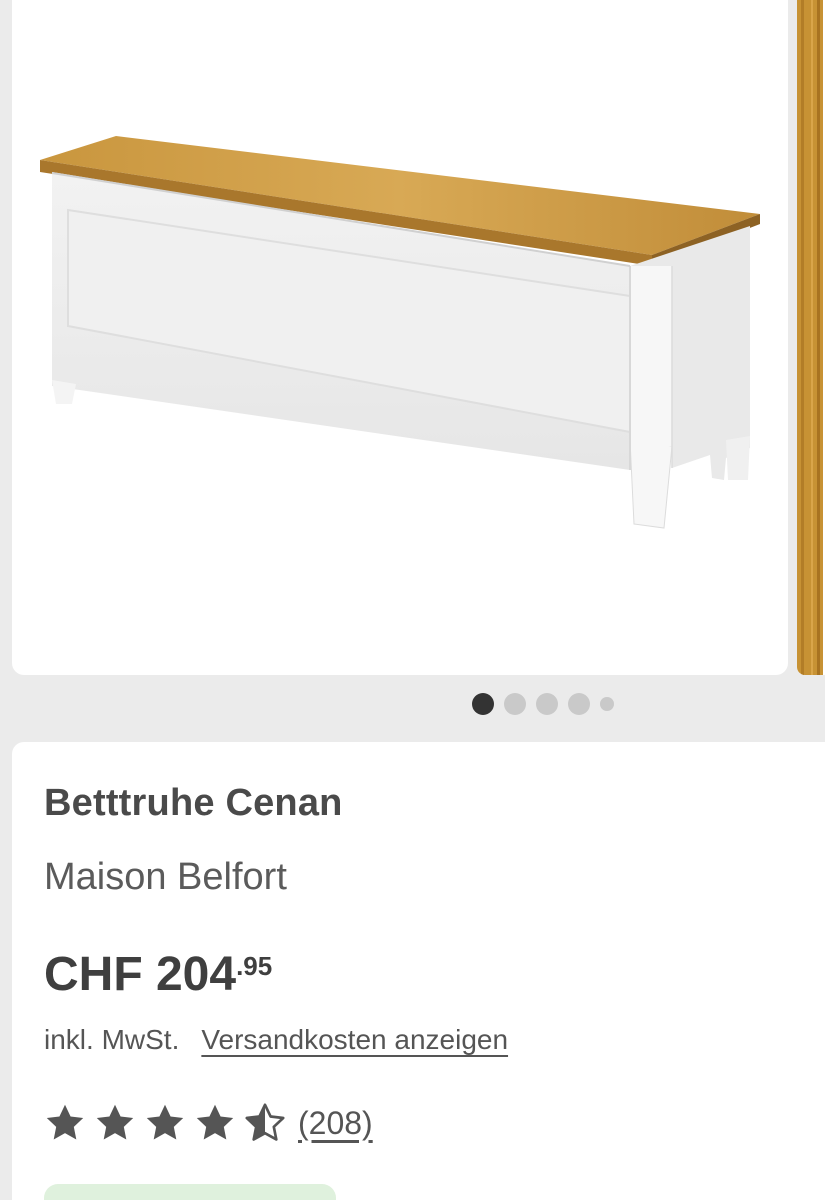 Image resolution: width=825 pixels, height=1200 pixels. Describe the element at coordinates (190, 1192) in the screenshot. I see `availability-badge` at that location.